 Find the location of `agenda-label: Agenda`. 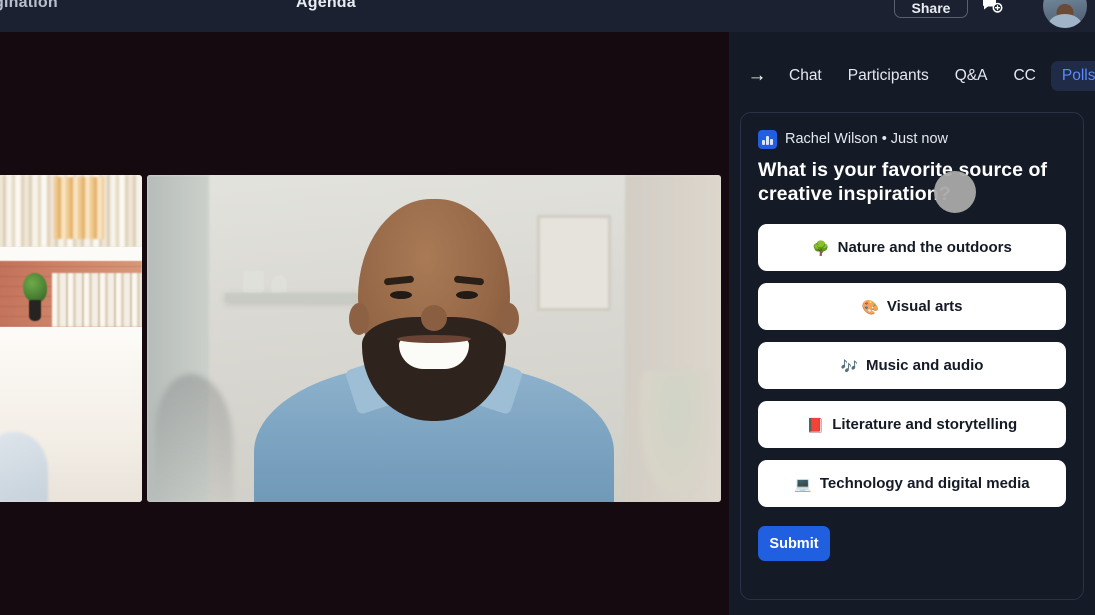

agenda-label: Agenda is located at coordinates (326, 5).